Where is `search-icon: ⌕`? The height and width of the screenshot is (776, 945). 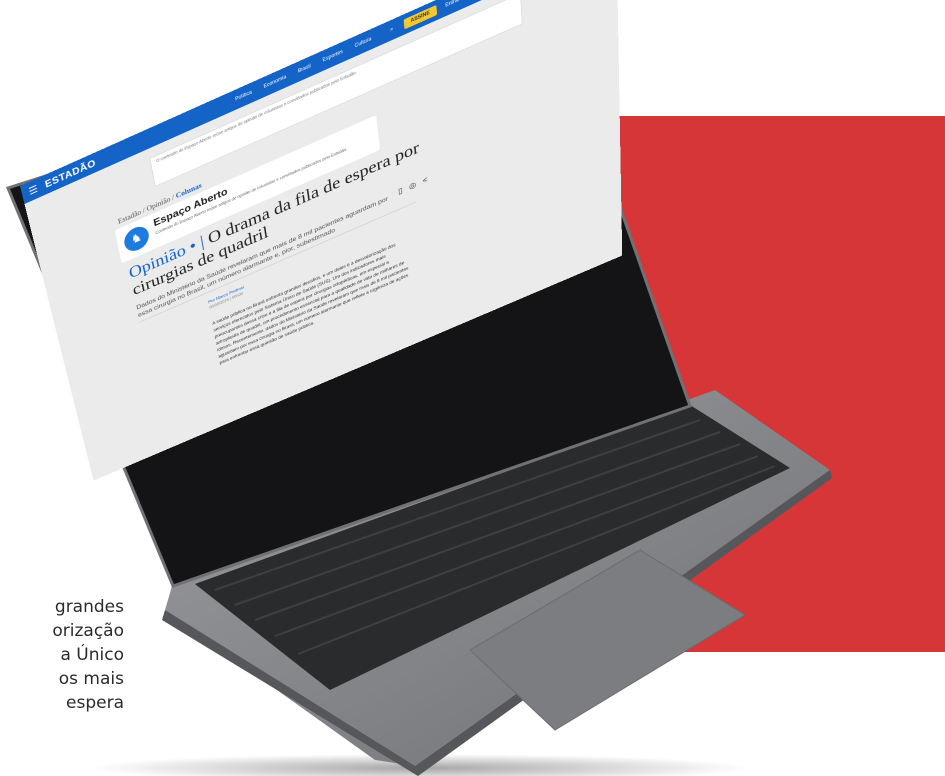 search-icon: ⌕ is located at coordinates (392, 30).